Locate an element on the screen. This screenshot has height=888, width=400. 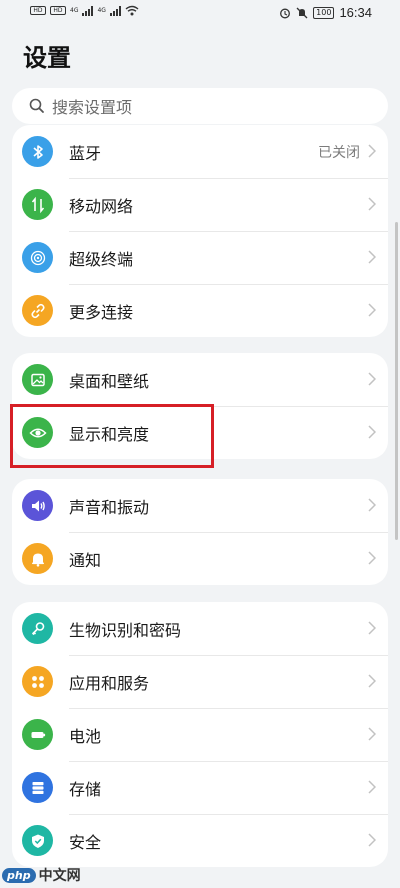
settings-item-mobile-network: 移动网络 is located at coordinates (200, 204).